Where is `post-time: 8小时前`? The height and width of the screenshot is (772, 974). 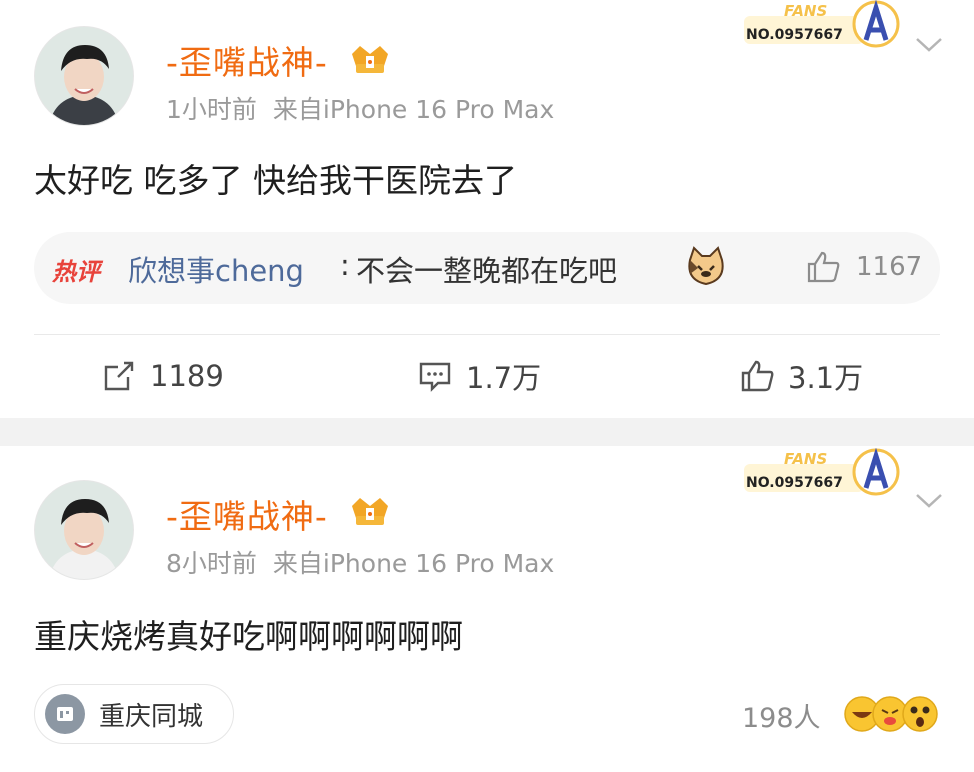
post-time: 8小时前 is located at coordinates (211, 563).